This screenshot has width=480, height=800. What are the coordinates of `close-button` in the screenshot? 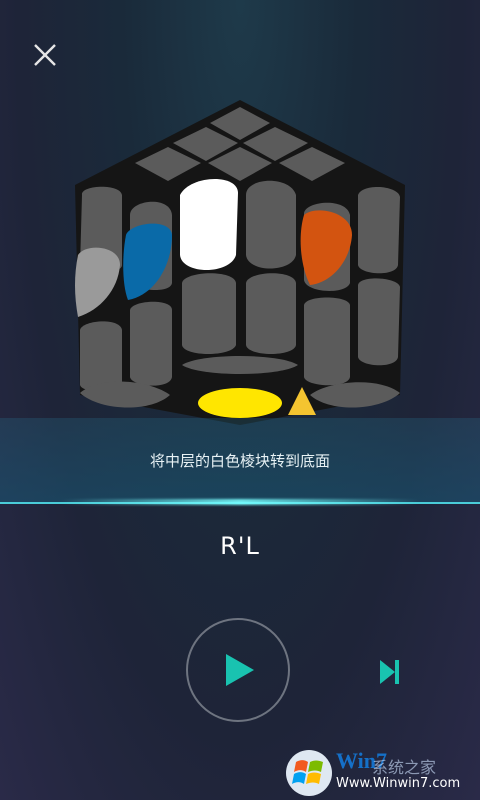 It's located at (45, 55).